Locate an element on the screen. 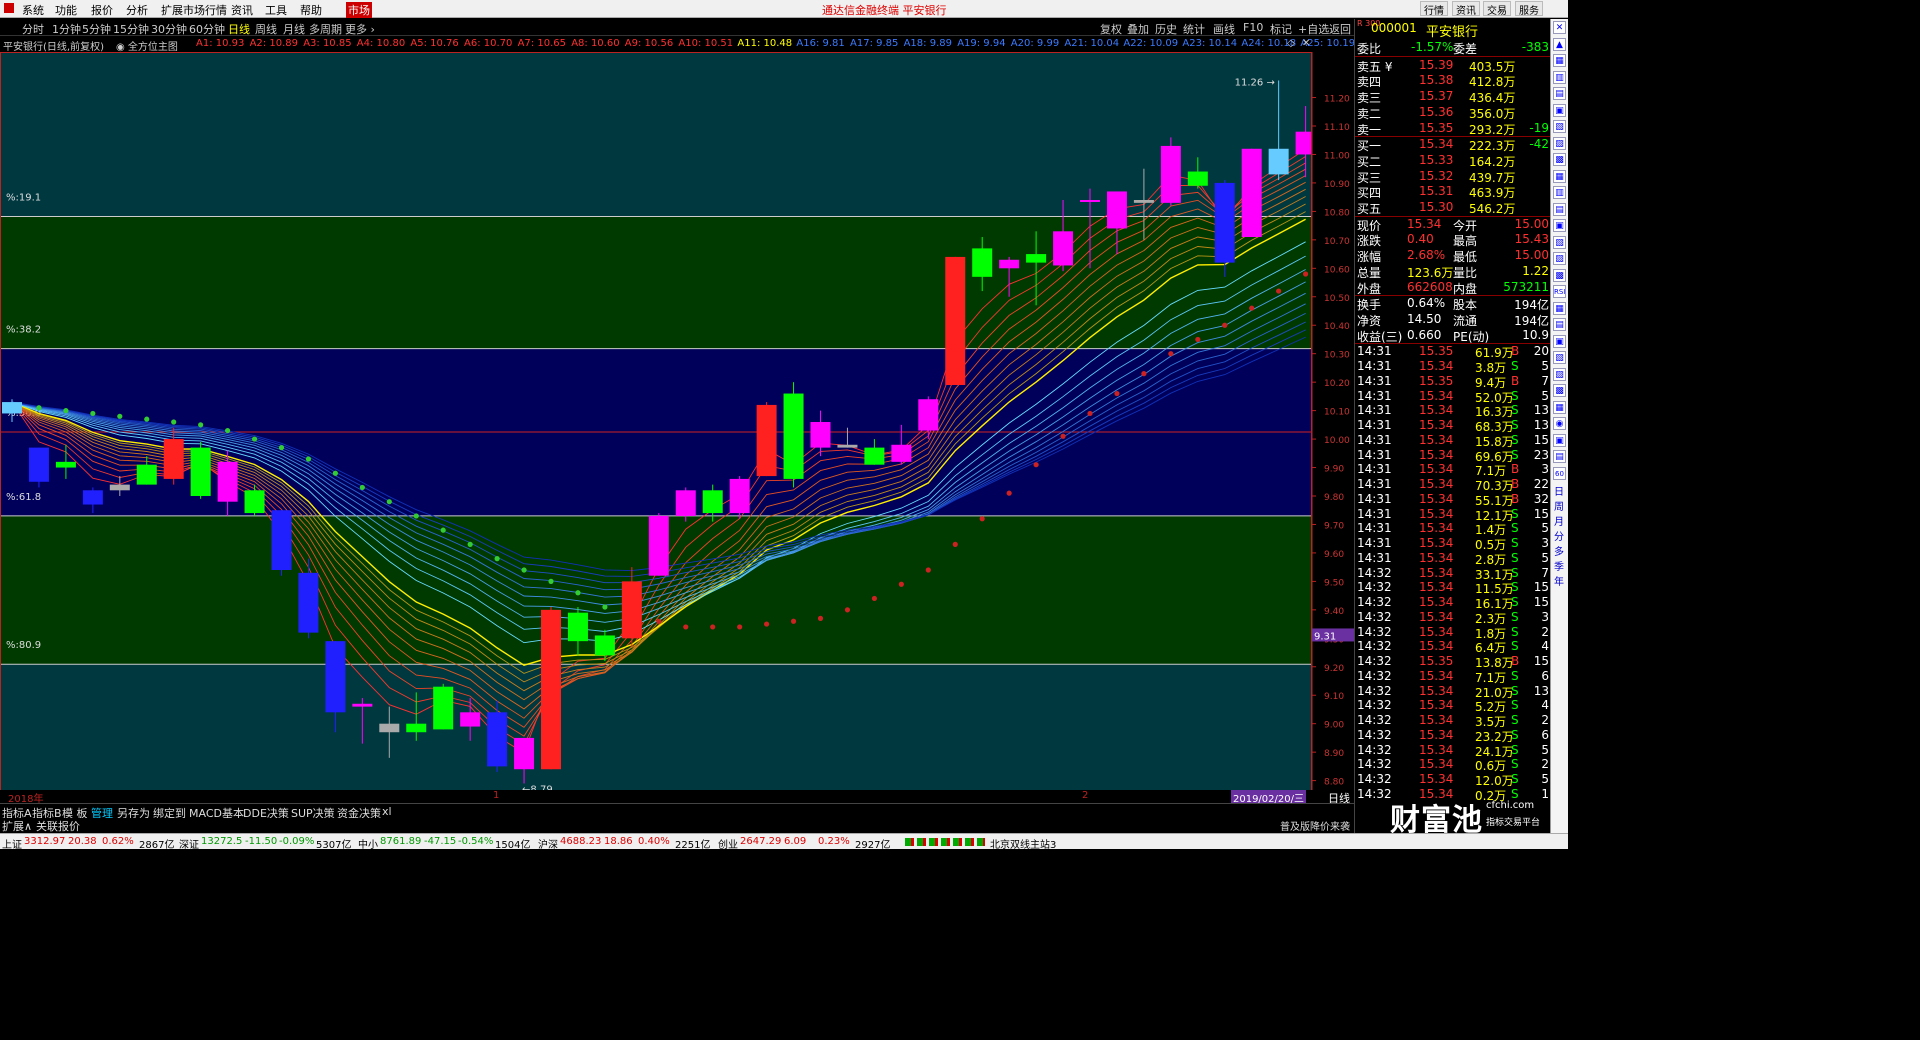 The width and height of the screenshot is (1920, 1040). stock-code: 000001 is located at coordinates (1394, 28).